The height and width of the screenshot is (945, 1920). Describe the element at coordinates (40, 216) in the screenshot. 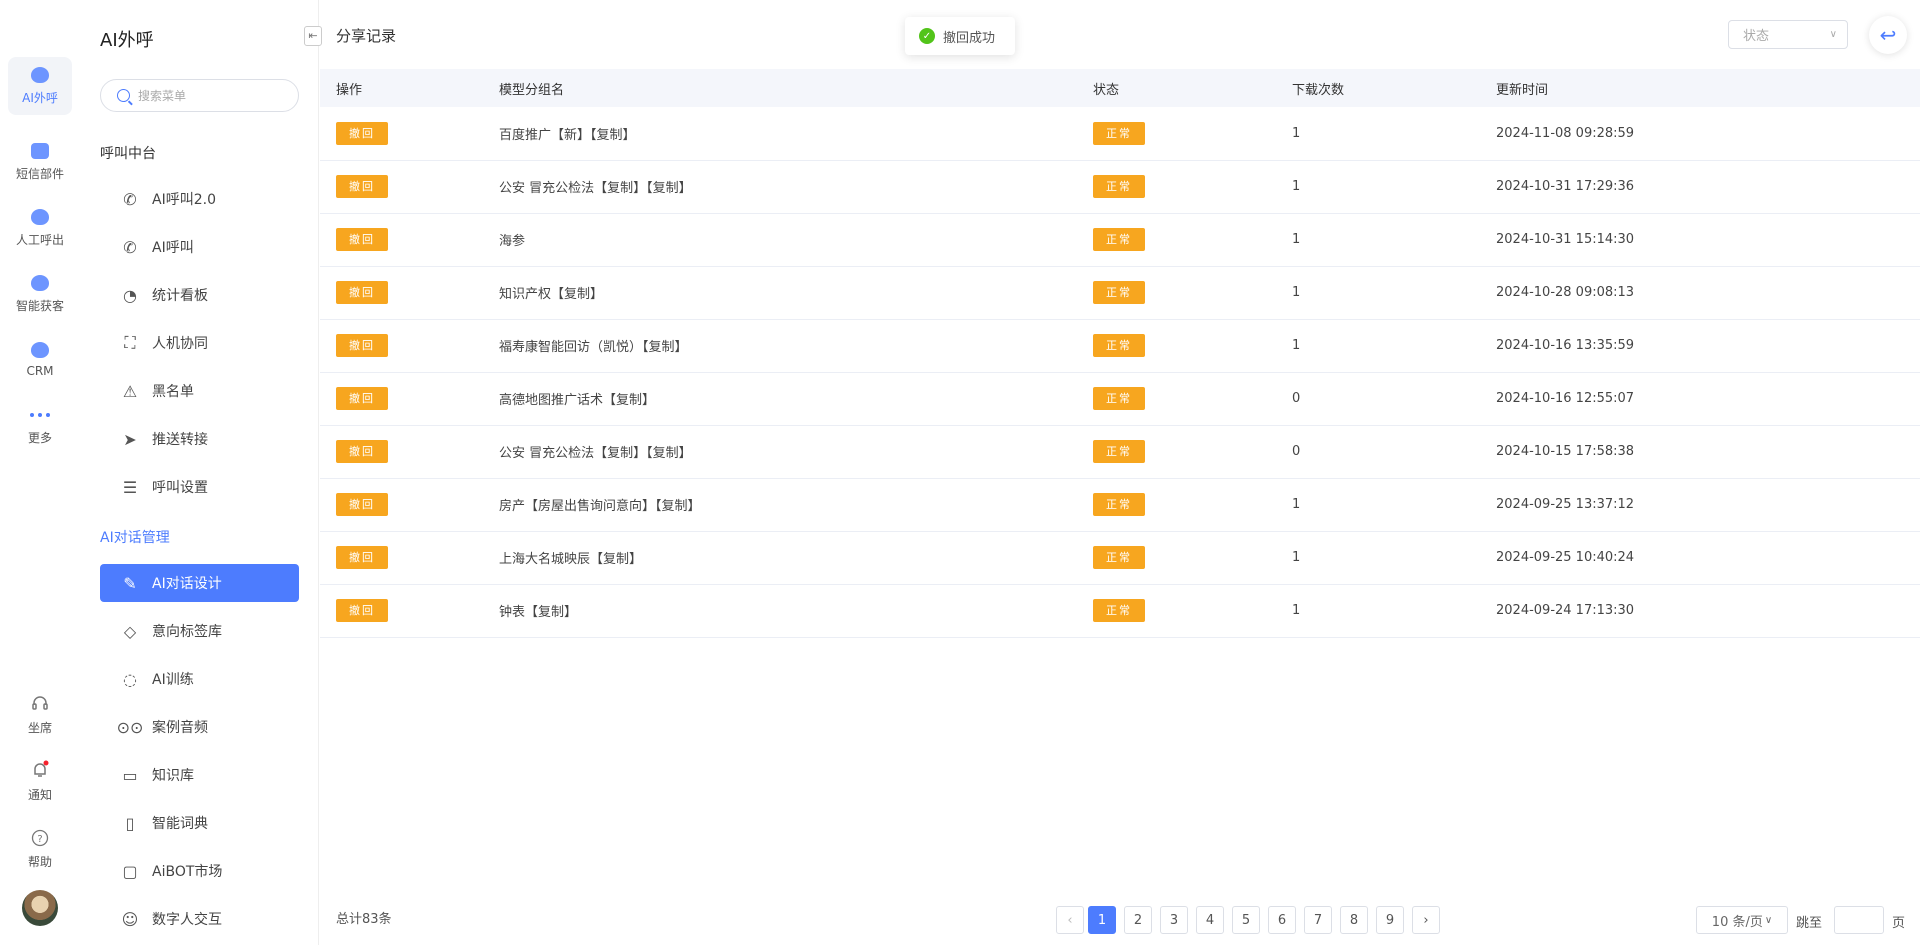

I see `outbound-icon` at that location.